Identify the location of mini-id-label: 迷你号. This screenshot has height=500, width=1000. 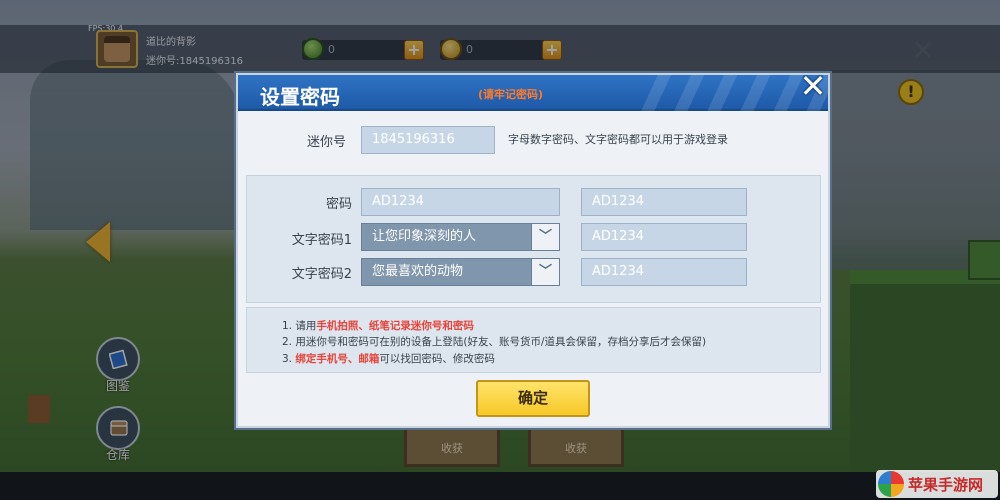
(326, 142).